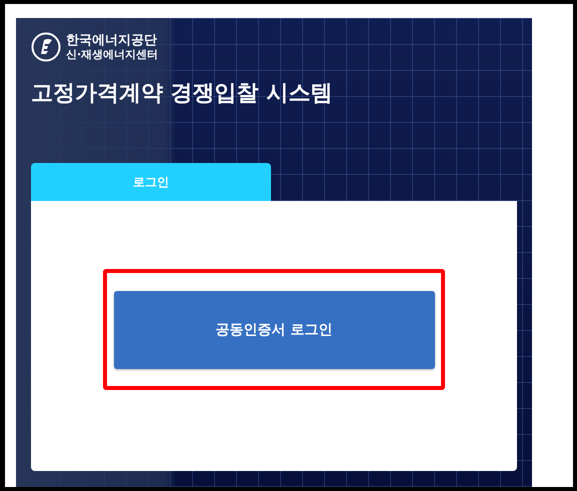 Image resolution: width=577 pixels, height=491 pixels. What do you see at coordinates (46, 47) in the screenshot?
I see `logo-icon` at bounding box center [46, 47].